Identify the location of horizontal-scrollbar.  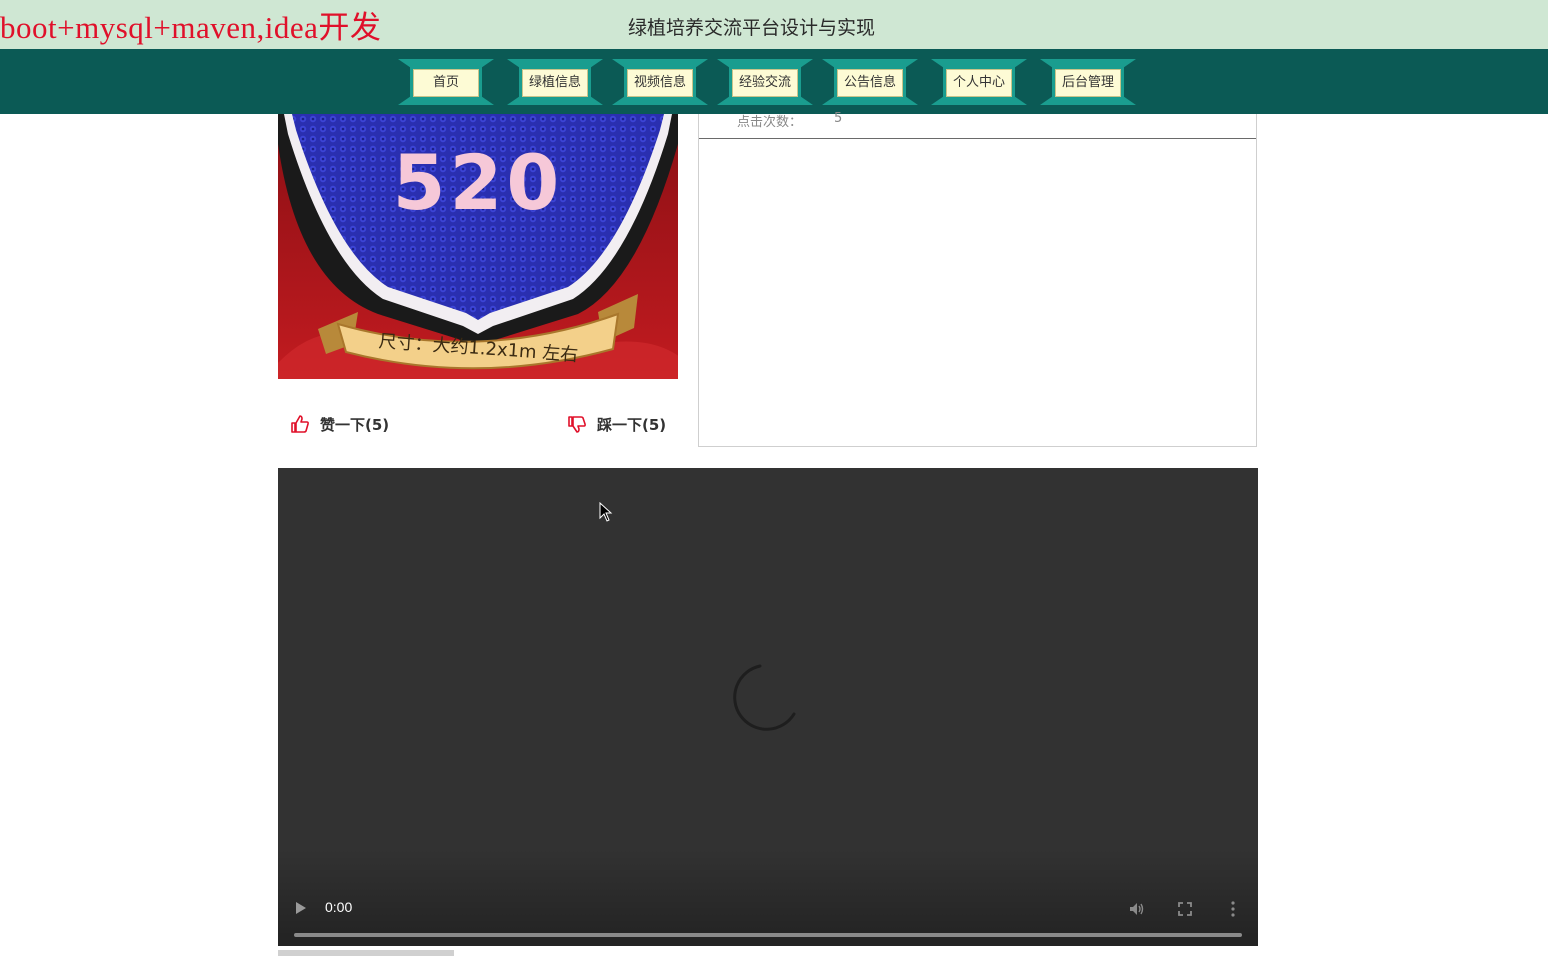
(774, 957).